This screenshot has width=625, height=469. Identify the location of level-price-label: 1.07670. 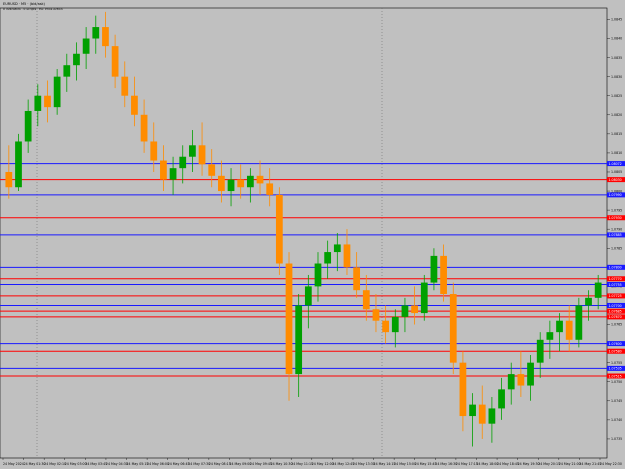
(615, 317).